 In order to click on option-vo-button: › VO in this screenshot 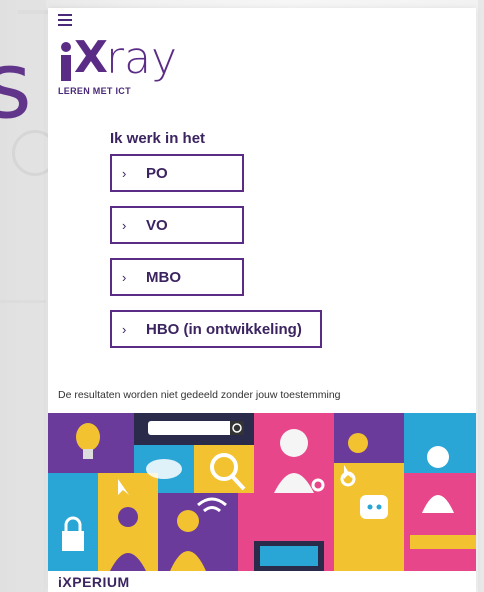, I will do `click(177, 225)`.